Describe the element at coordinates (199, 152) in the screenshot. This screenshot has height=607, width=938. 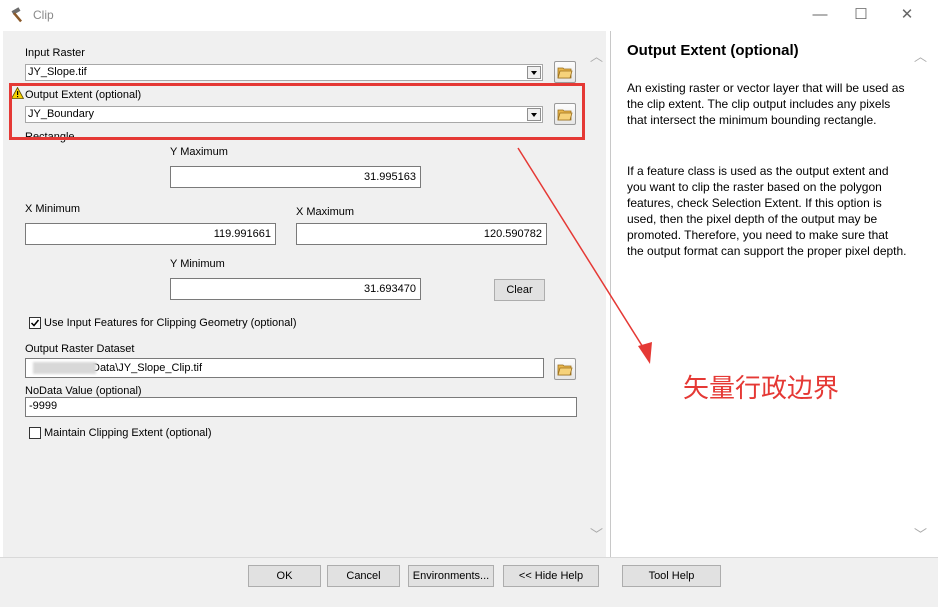
I see `y-max-label: Y Maximum` at that location.